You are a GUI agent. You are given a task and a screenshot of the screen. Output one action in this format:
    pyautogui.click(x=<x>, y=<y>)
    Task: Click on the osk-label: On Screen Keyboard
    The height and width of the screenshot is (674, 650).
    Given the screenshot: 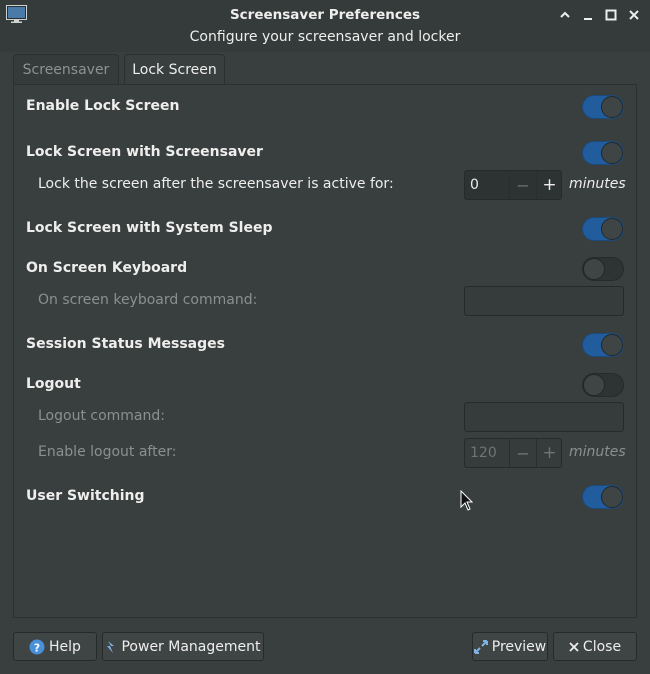 What is the action you would take?
    pyautogui.click(x=107, y=268)
    